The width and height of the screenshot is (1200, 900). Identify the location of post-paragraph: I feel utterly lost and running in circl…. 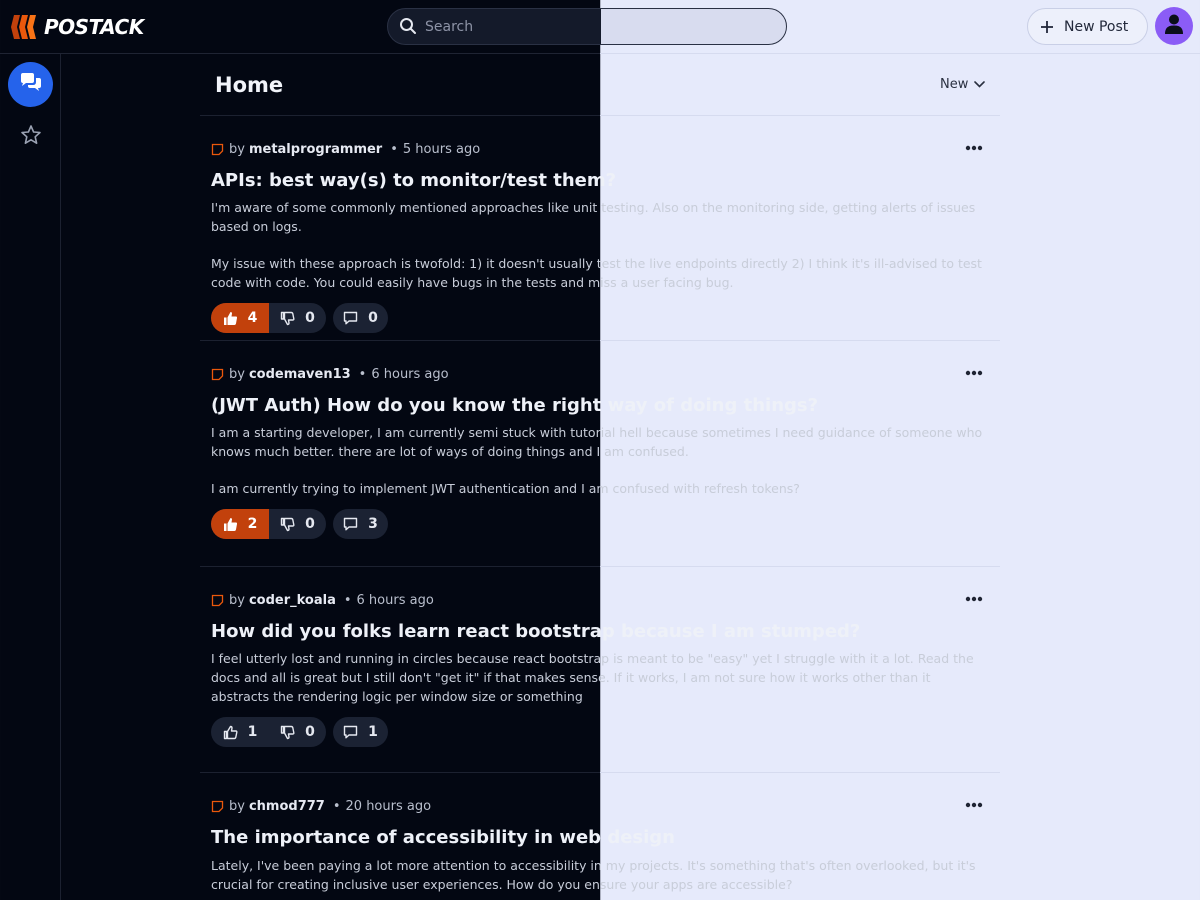
(592, 677).